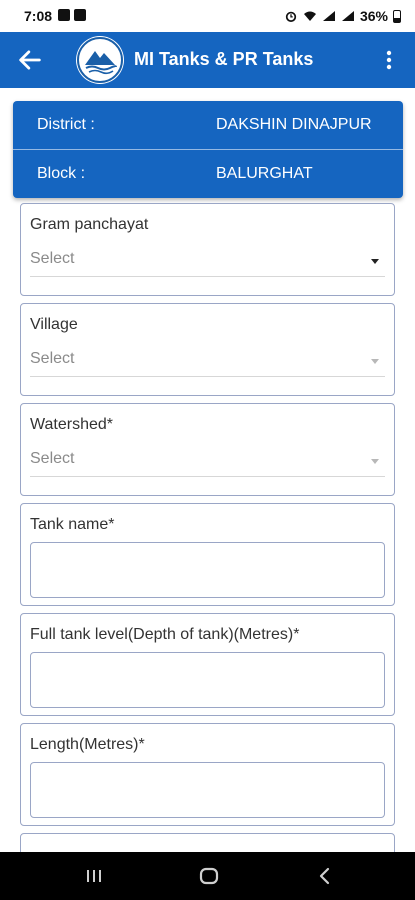 This screenshot has height=900, width=415. Describe the element at coordinates (207, 462) in the screenshot. I see `watershed-select: Select` at that location.